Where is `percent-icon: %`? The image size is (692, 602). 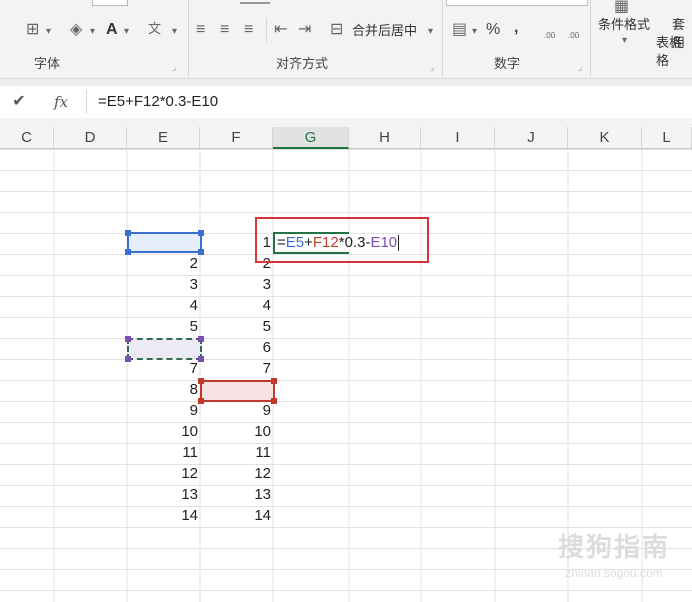 percent-icon: % is located at coordinates (493, 30).